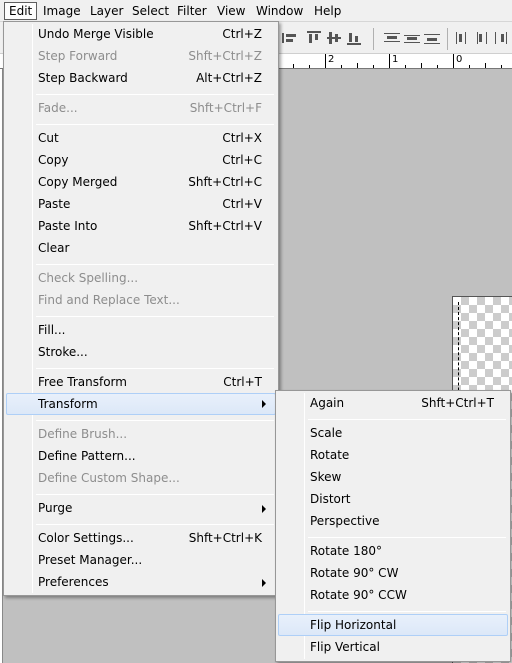  I want to click on submenu-arrow-icon, so click(264, 404).